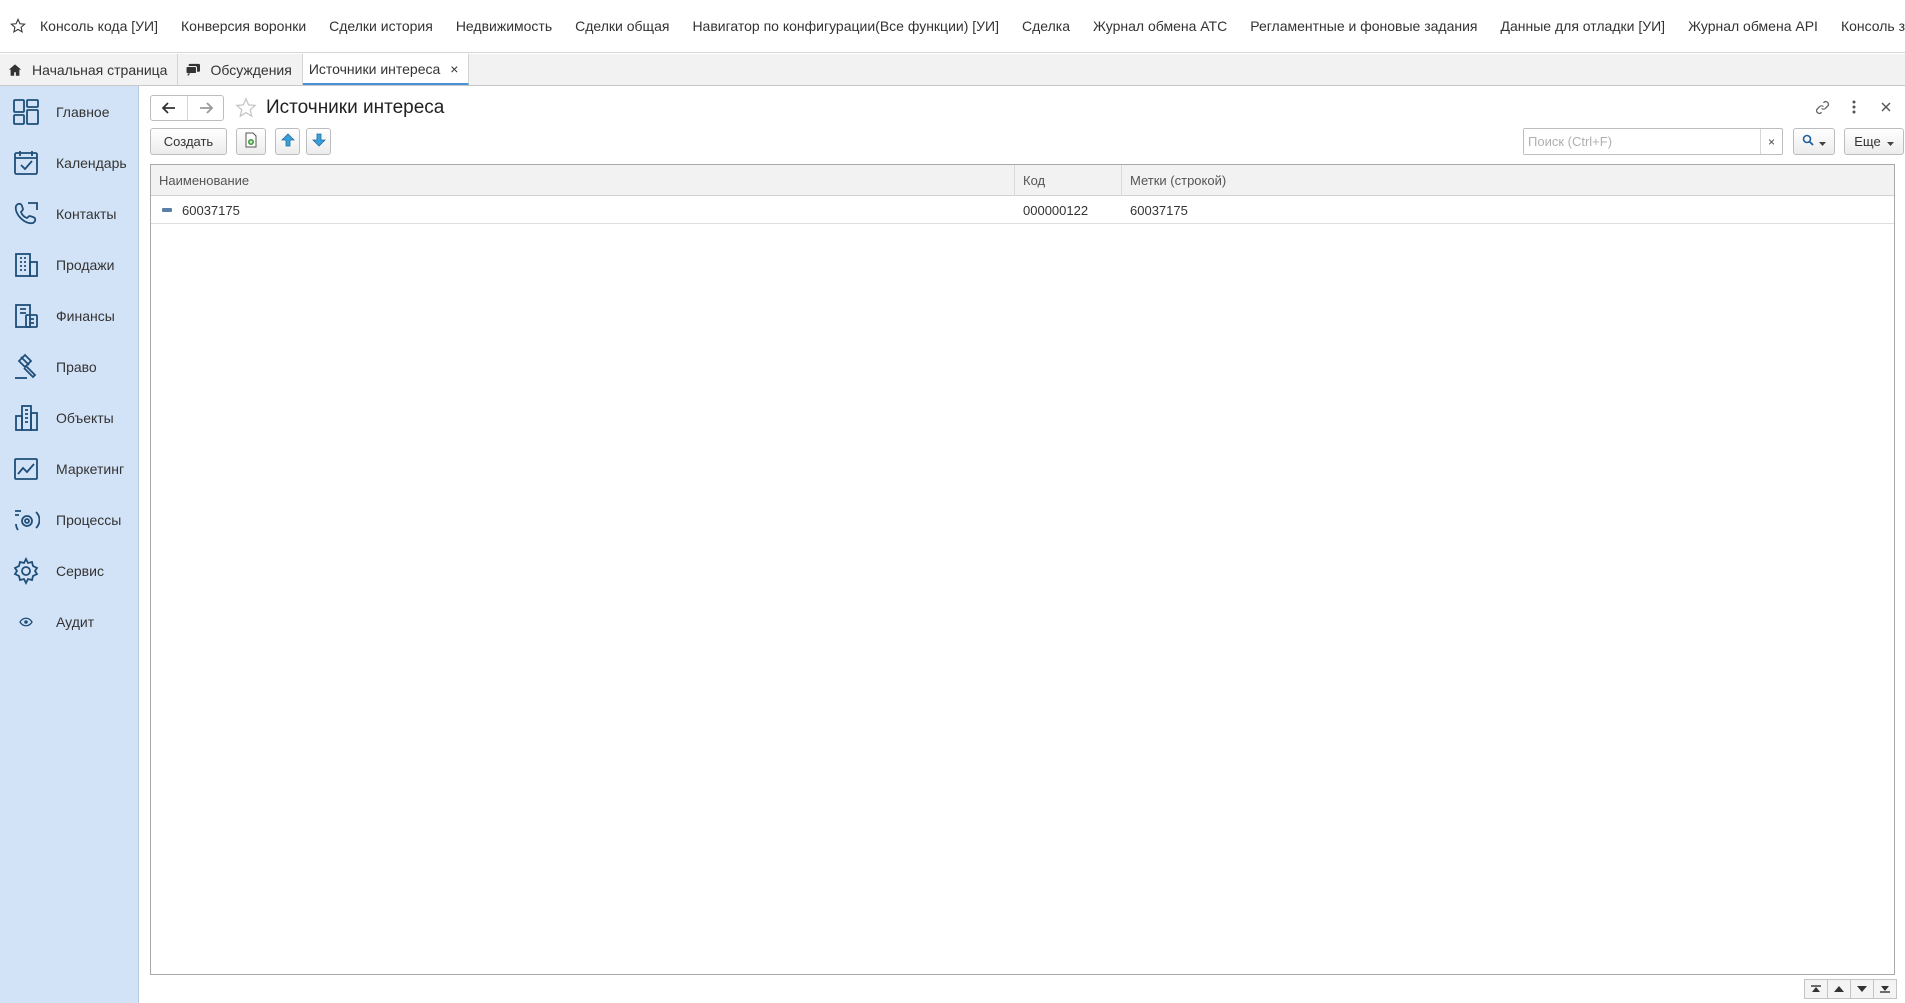  What do you see at coordinates (26, 316) in the screenshot?
I see `finance-icon` at bounding box center [26, 316].